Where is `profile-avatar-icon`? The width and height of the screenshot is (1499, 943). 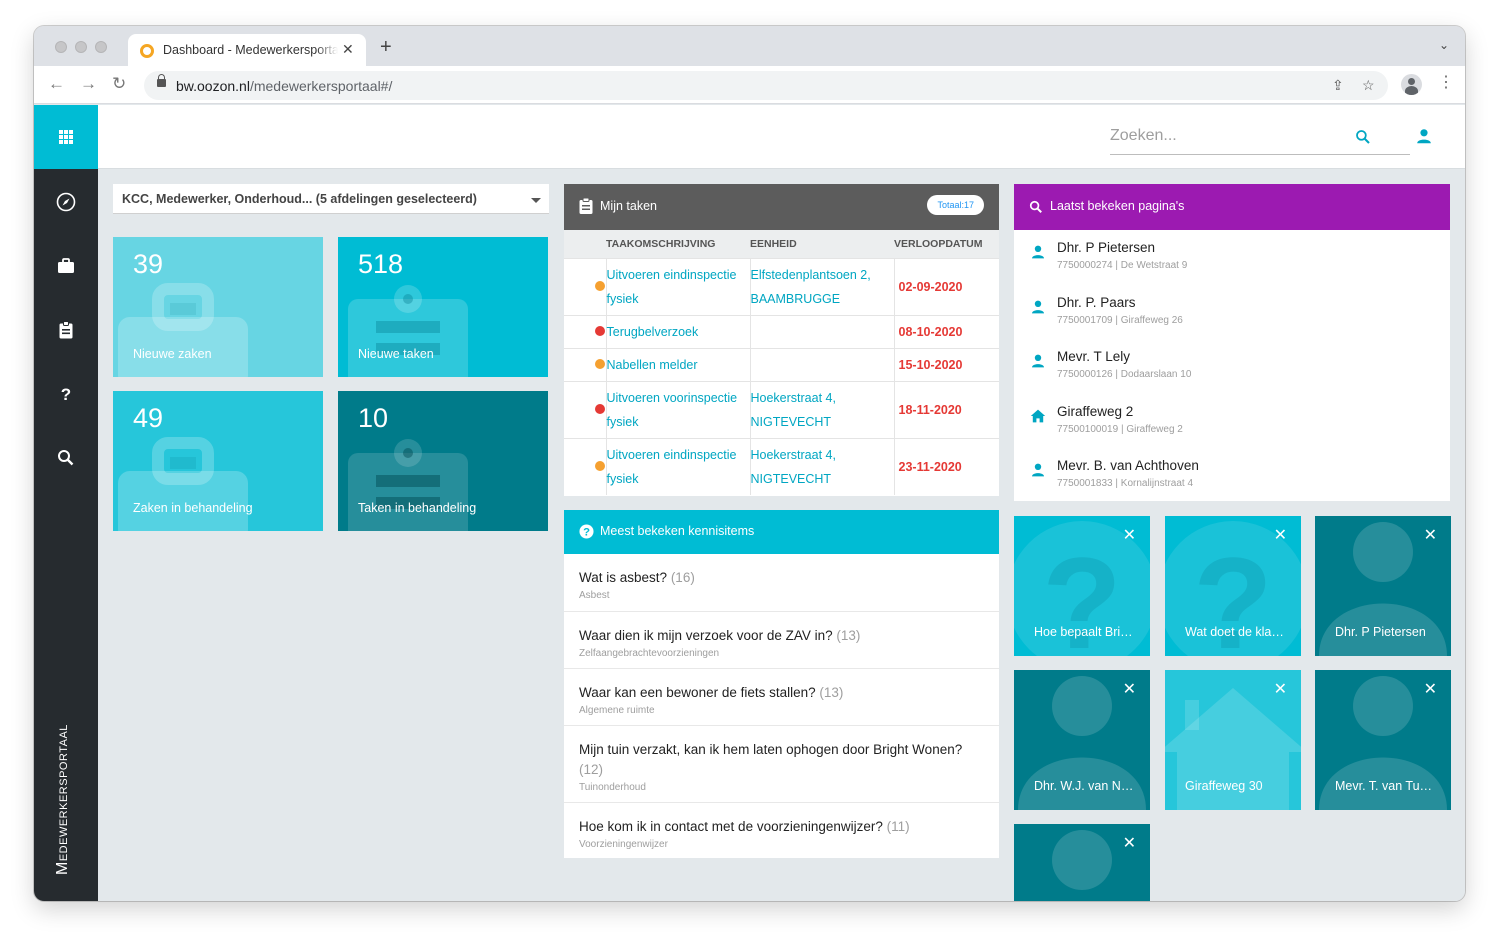
profile-avatar-icon is located at coordinates (1411, 84).